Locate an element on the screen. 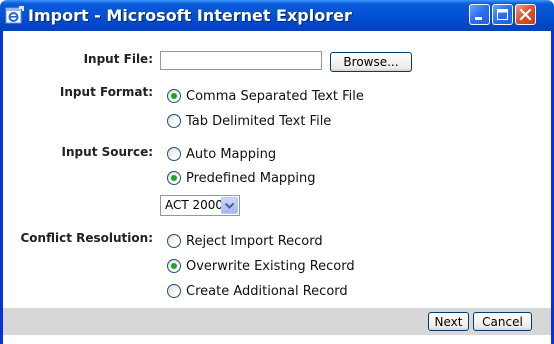 The height and width of the screenshot is (344, 554). cancel-button: Cancel is located at coordinates (502, 321).